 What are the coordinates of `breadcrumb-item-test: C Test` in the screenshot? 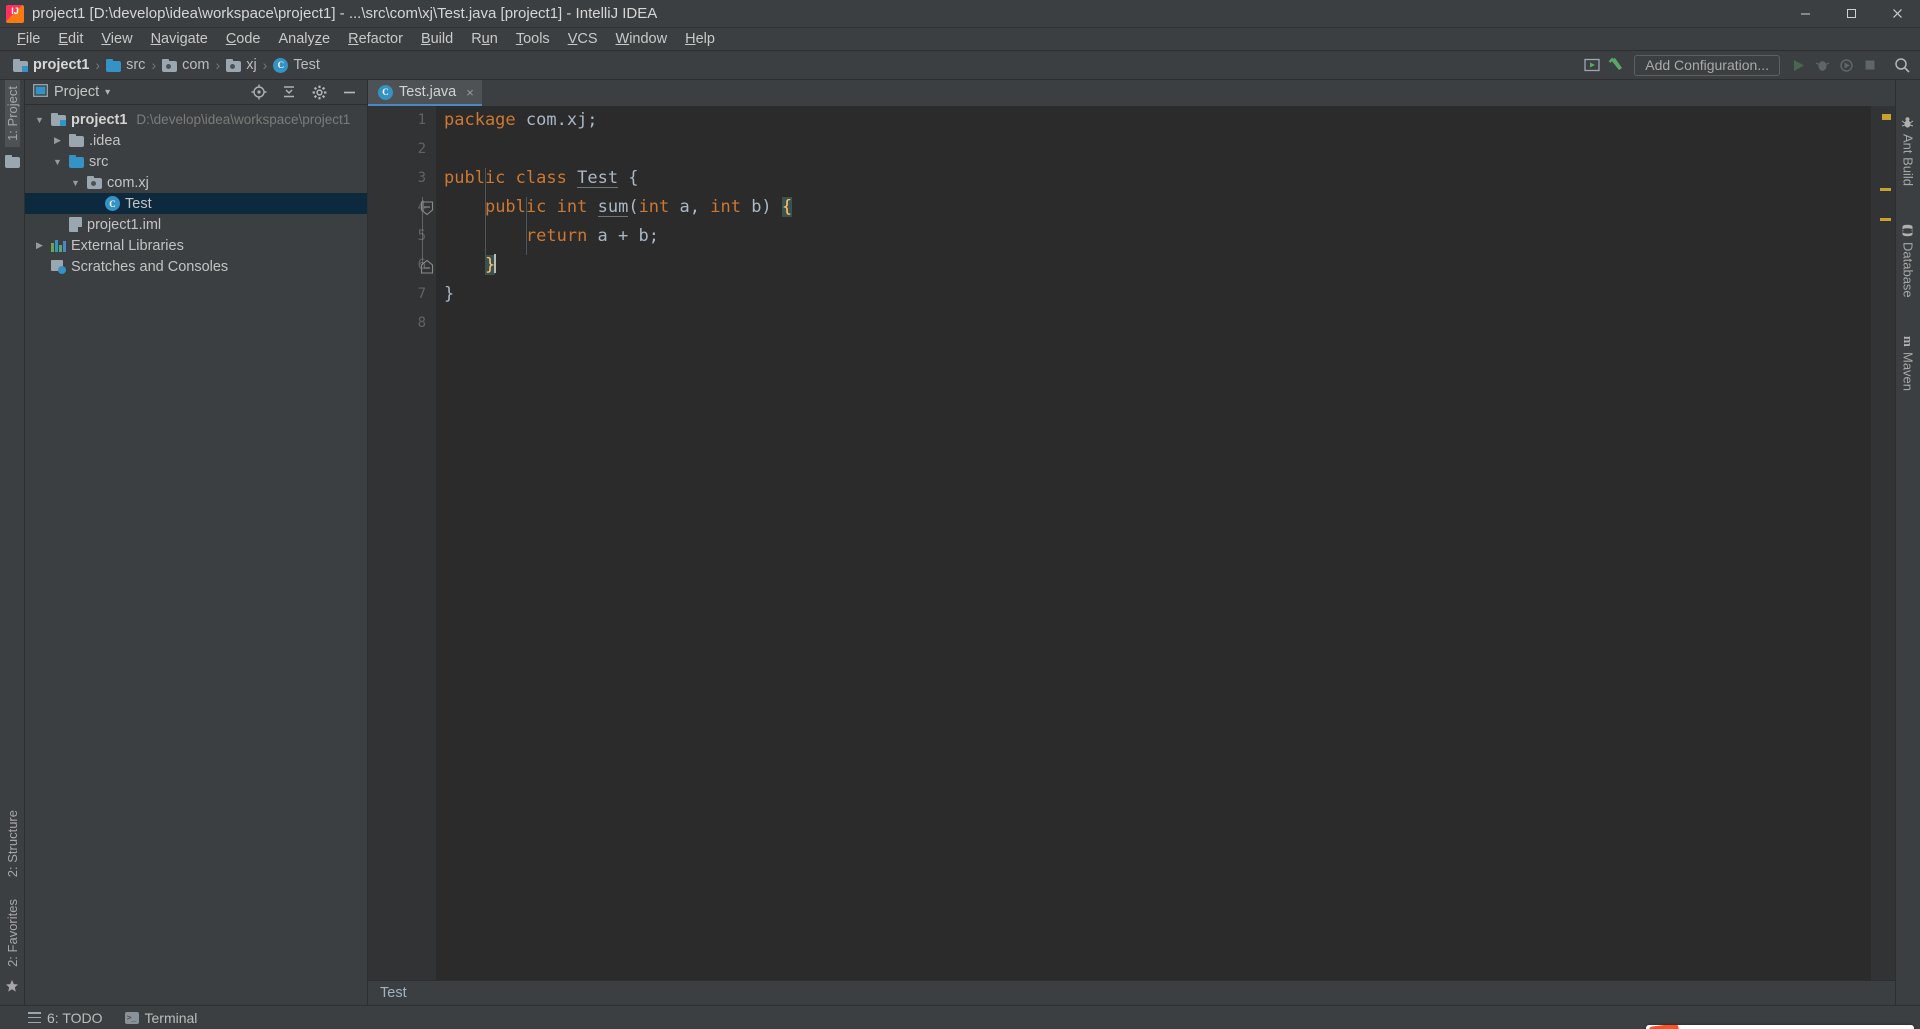 It's located at (296, 65).